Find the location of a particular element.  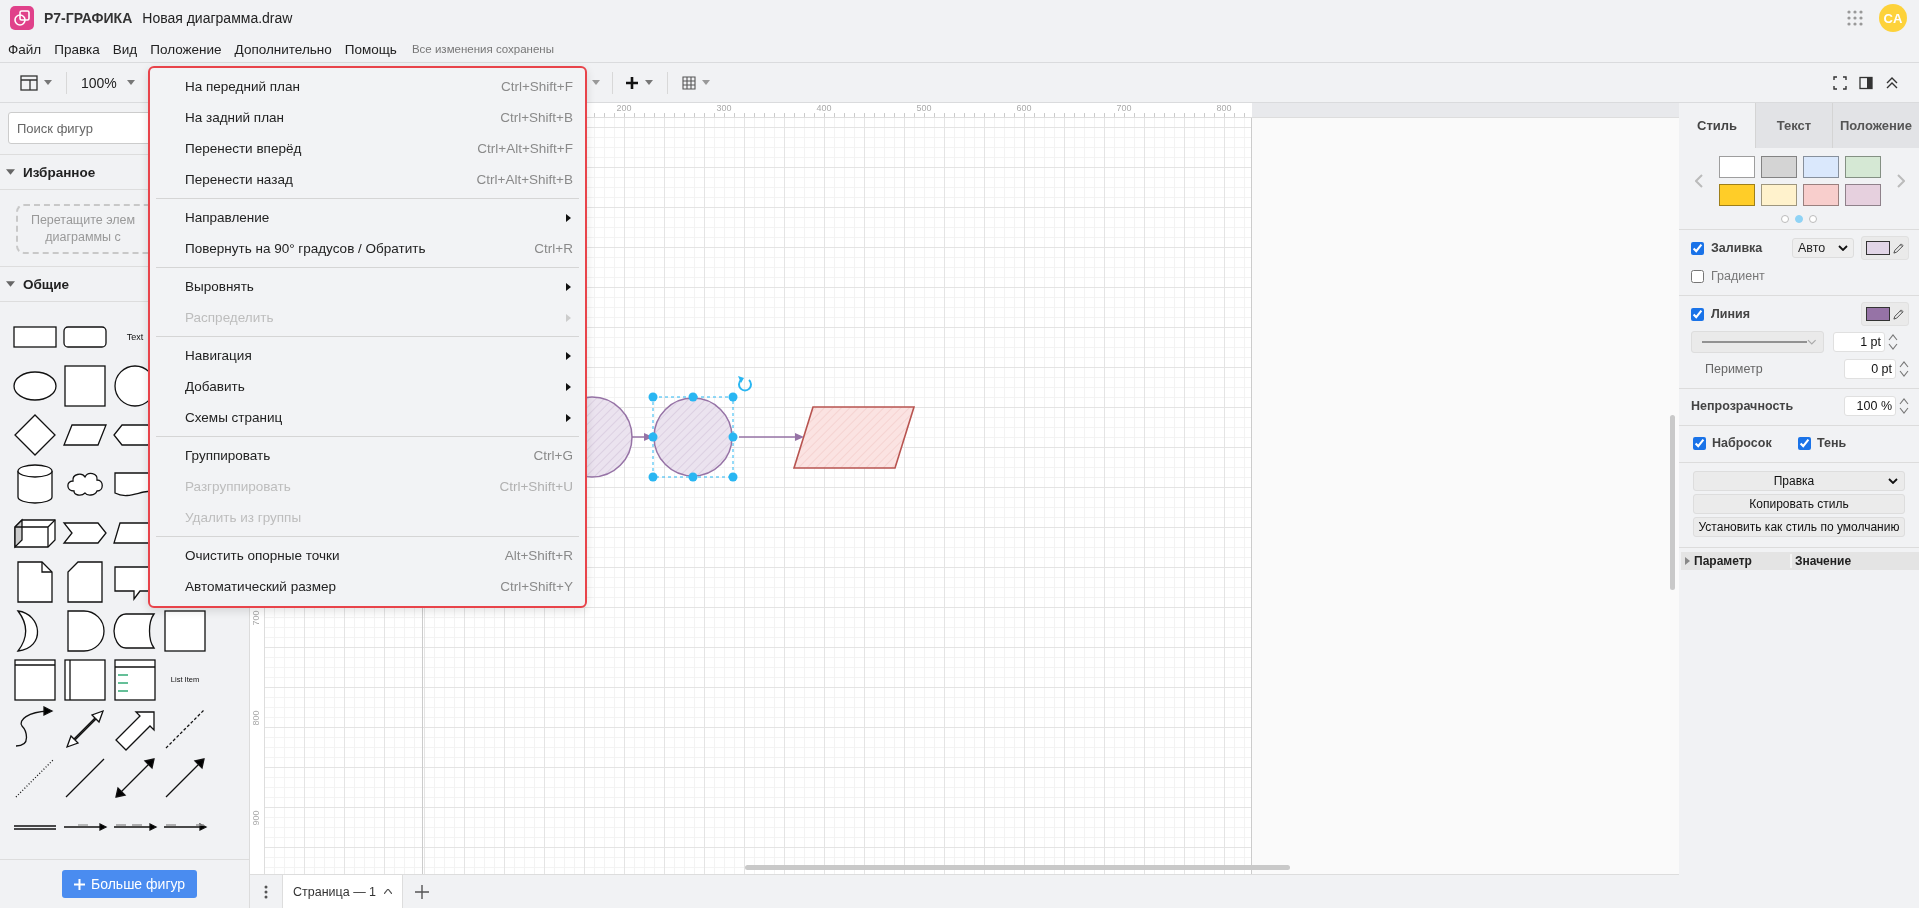

menu-item: Автоматический размер Ctrl+Shift+Y is located at coordinates (367, 586).